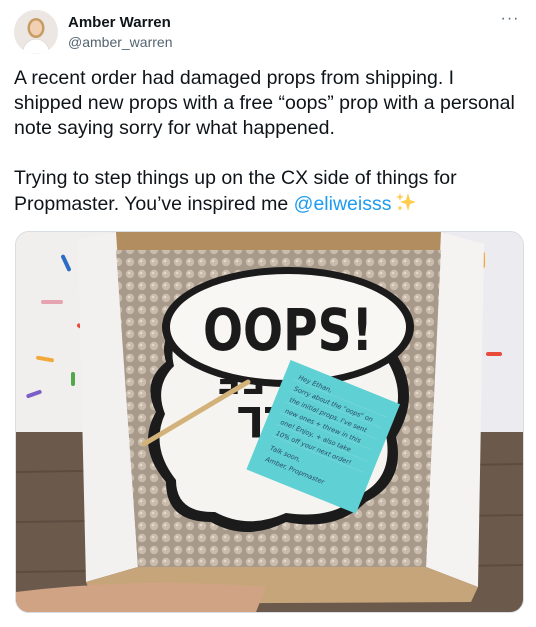  What do you see at coordinates (288, 330) in the screenshot?
I see `oops-sign-text: OOPS!` at bounding box center [288, 330].